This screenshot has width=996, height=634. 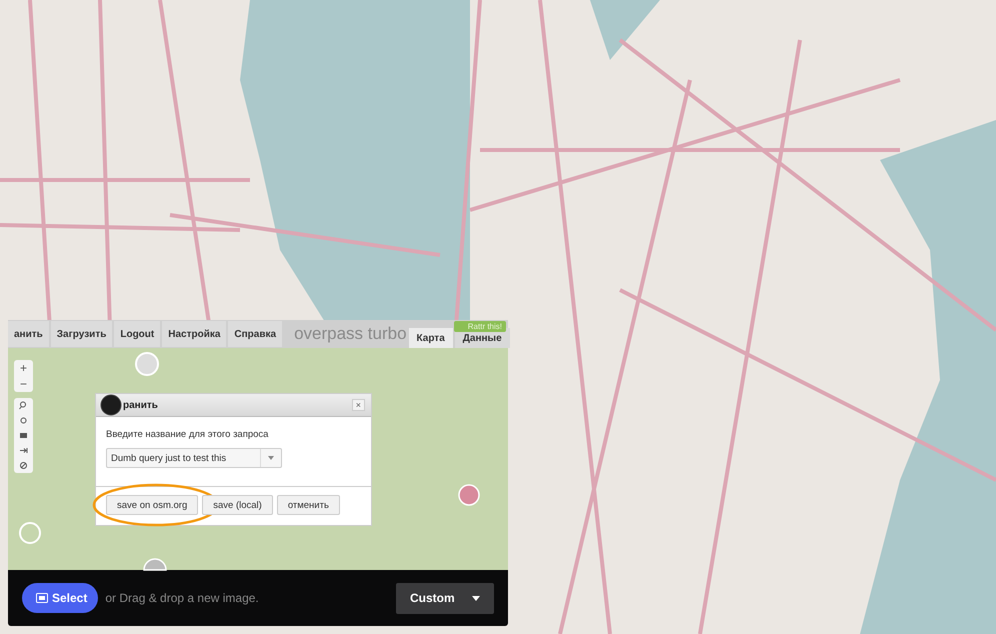 What do you see at coordinates (152, 505) in the screenshot?
I see `dialog-button: save on osm.org` at bounding box center [152, 505].